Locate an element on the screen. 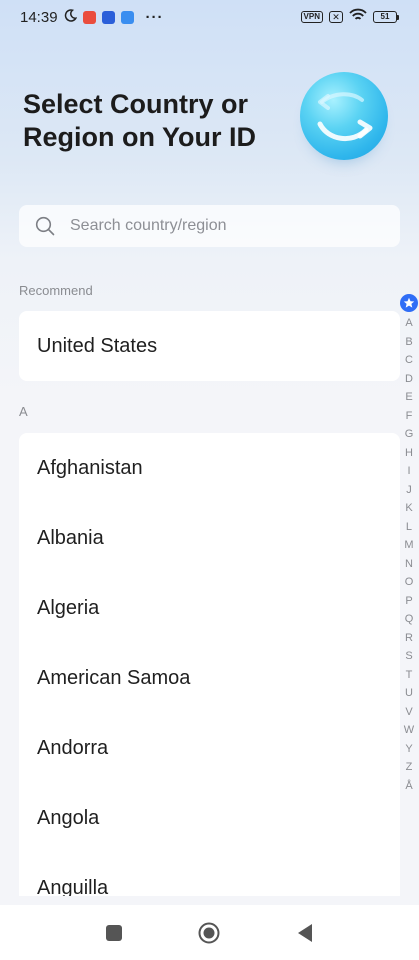 This screenshot has width=419, height=960. vpn-icon: VPN is located at coordinates (311, 17).